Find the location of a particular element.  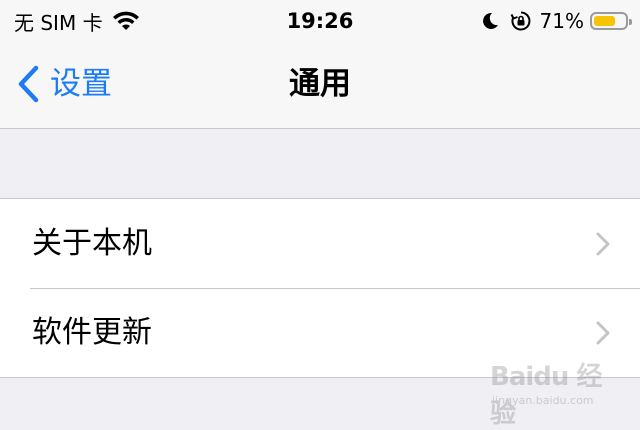

watermark-url: jingyan.baidu.com is located at coordinates (543, 400).